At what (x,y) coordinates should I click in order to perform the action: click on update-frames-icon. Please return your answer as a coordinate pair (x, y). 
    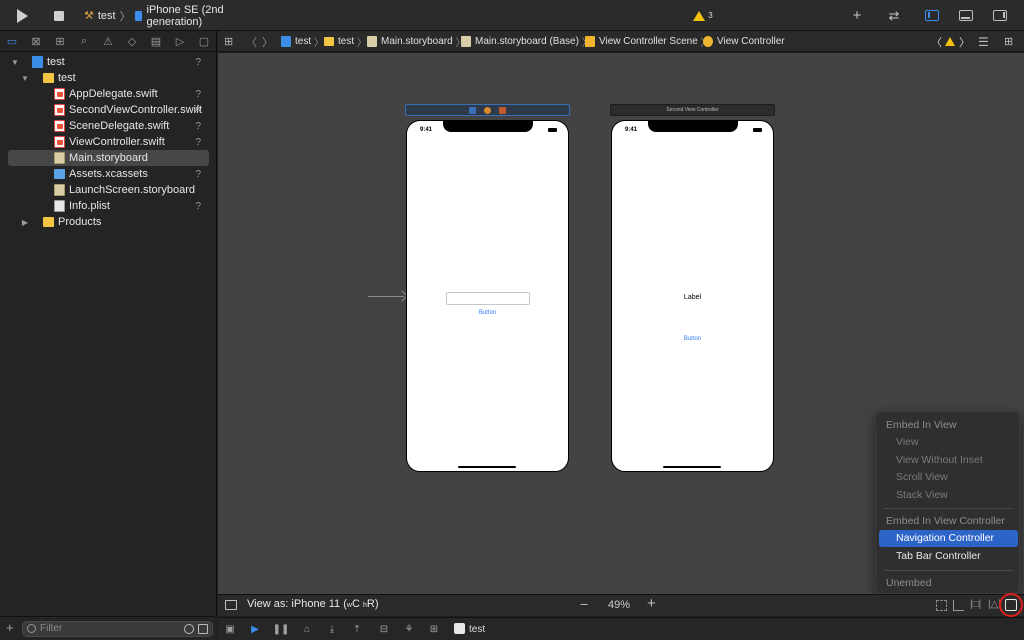
    Looking at the image, I should click on (941, 605).